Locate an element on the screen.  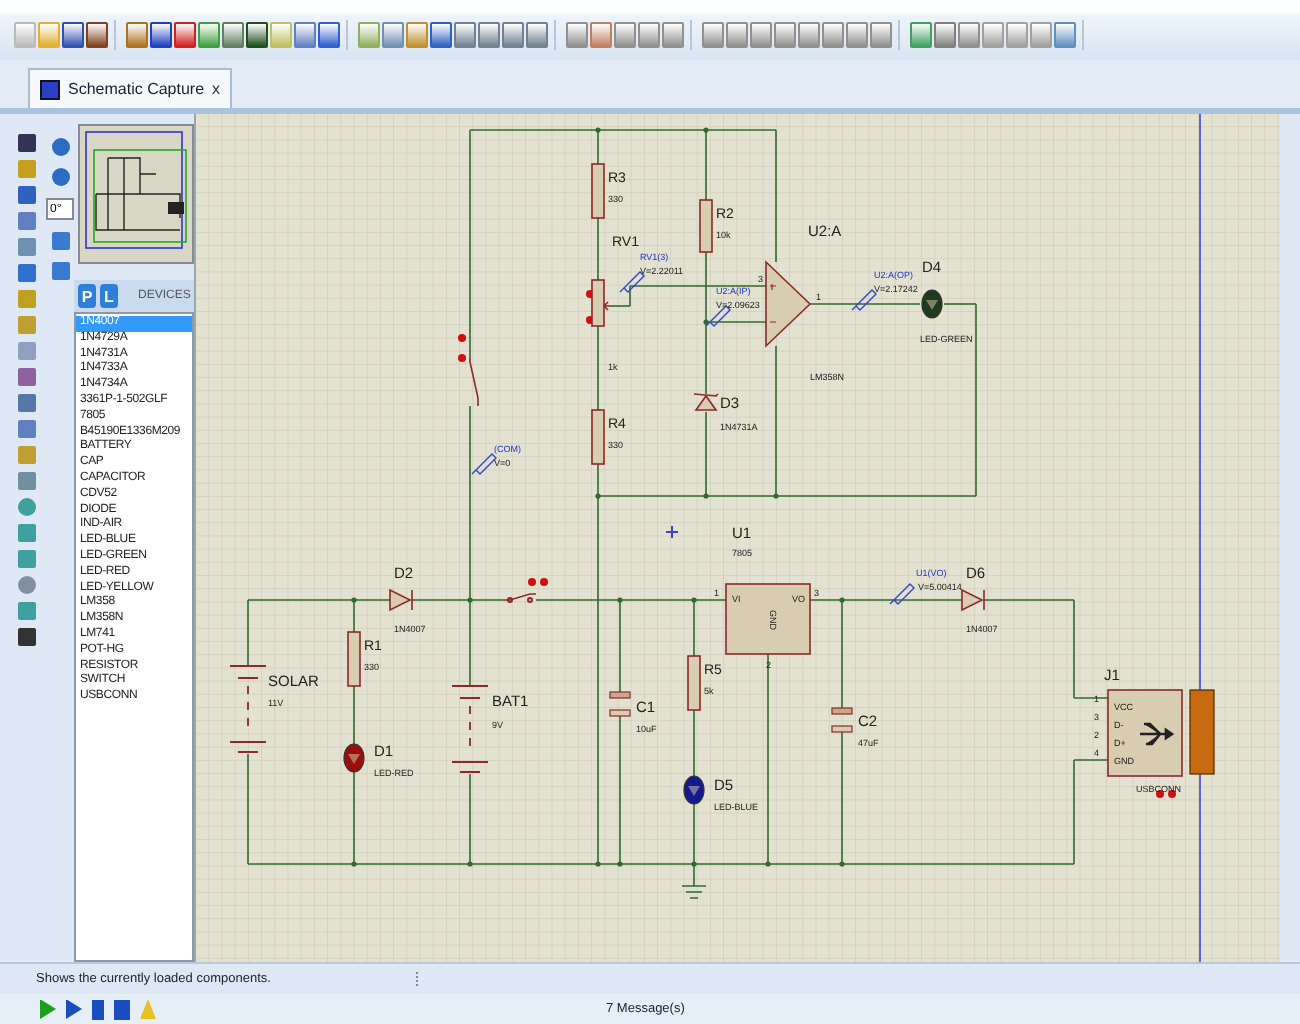
schematic-icon is located at coordinates (50, 89).